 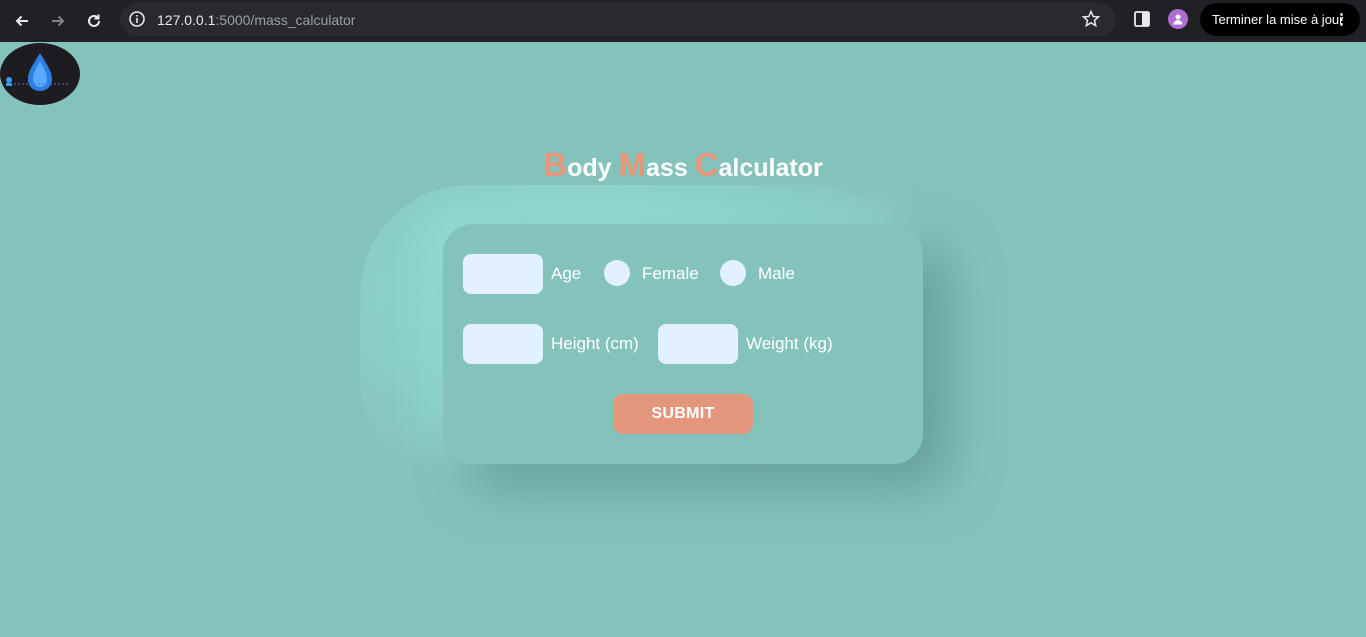 I want to click on submit-button: SUBMIT, so click(x=683, y=414).